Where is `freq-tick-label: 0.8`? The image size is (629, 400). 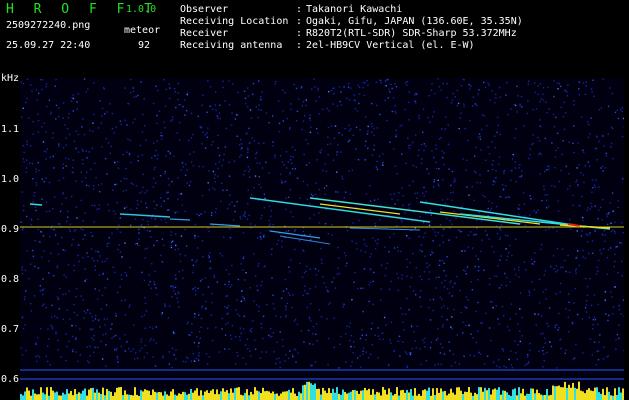 freq-tick-label: 0.8 is located at coordinates (10, 279).